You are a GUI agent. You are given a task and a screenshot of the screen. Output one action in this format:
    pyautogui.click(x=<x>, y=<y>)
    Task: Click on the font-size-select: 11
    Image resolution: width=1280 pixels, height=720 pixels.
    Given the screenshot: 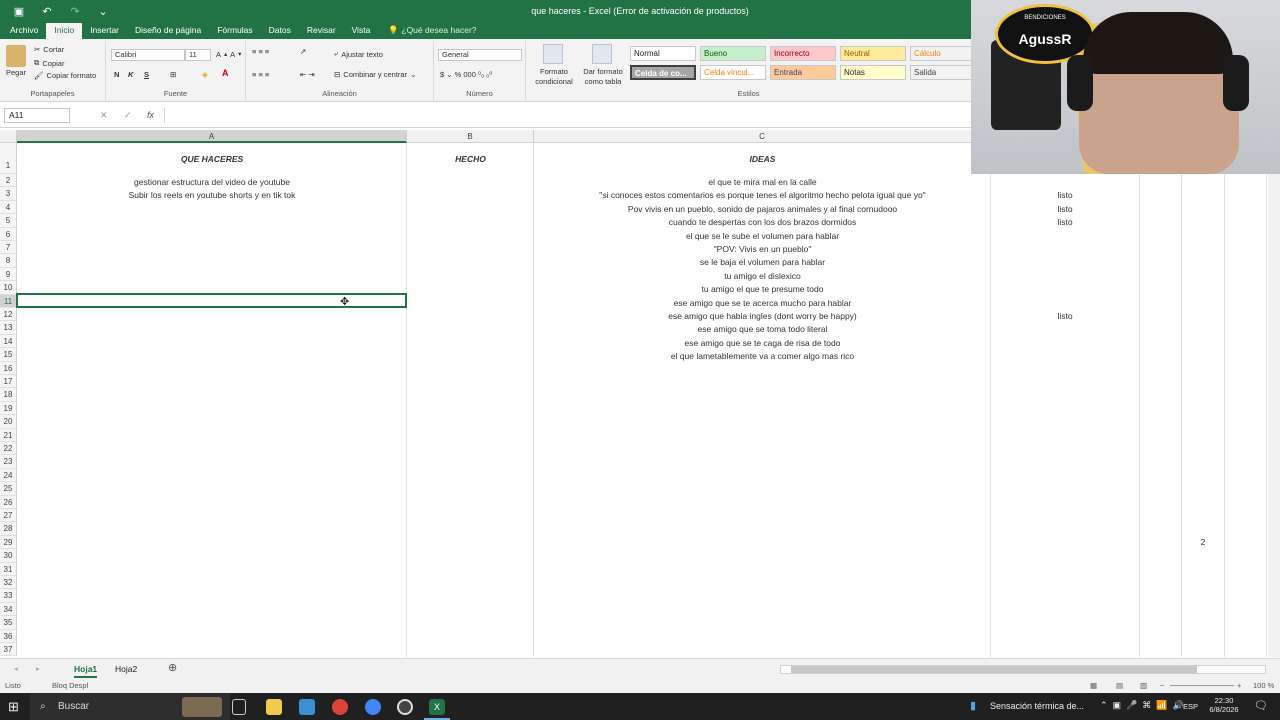 What is the action you would take?
    pyautogui.click(x=198, y=55)
    